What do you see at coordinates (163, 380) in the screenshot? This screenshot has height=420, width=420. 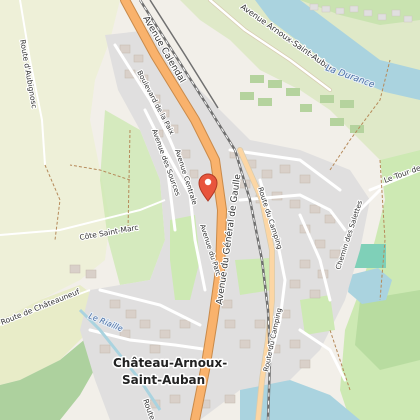 I see `town-name-line2: Saint-Auban` at bounding box center [163, 380].